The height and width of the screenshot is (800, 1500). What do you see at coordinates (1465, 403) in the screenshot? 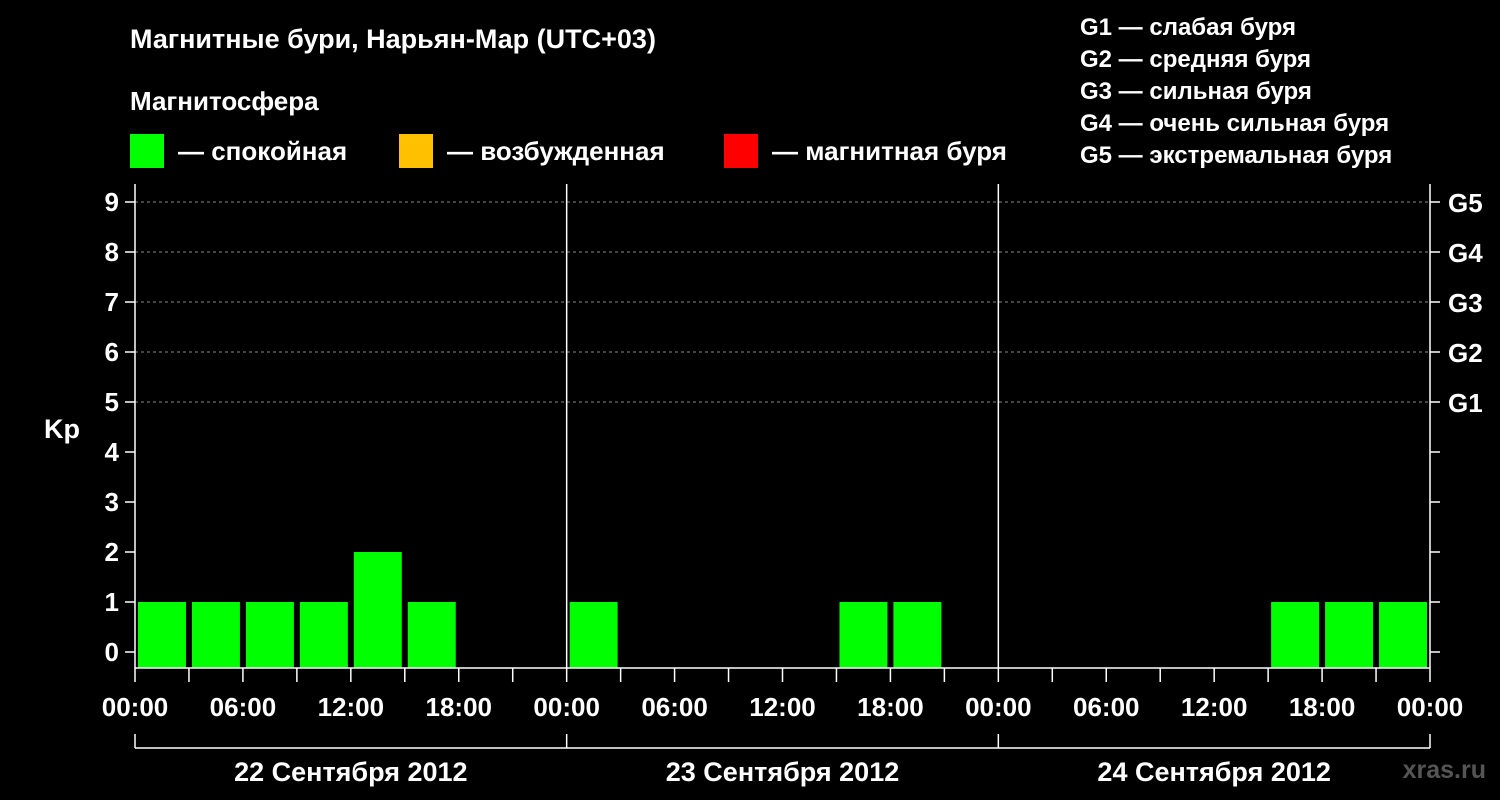
I see `g-tick-label: G1` at bounding box center [1465, 403].